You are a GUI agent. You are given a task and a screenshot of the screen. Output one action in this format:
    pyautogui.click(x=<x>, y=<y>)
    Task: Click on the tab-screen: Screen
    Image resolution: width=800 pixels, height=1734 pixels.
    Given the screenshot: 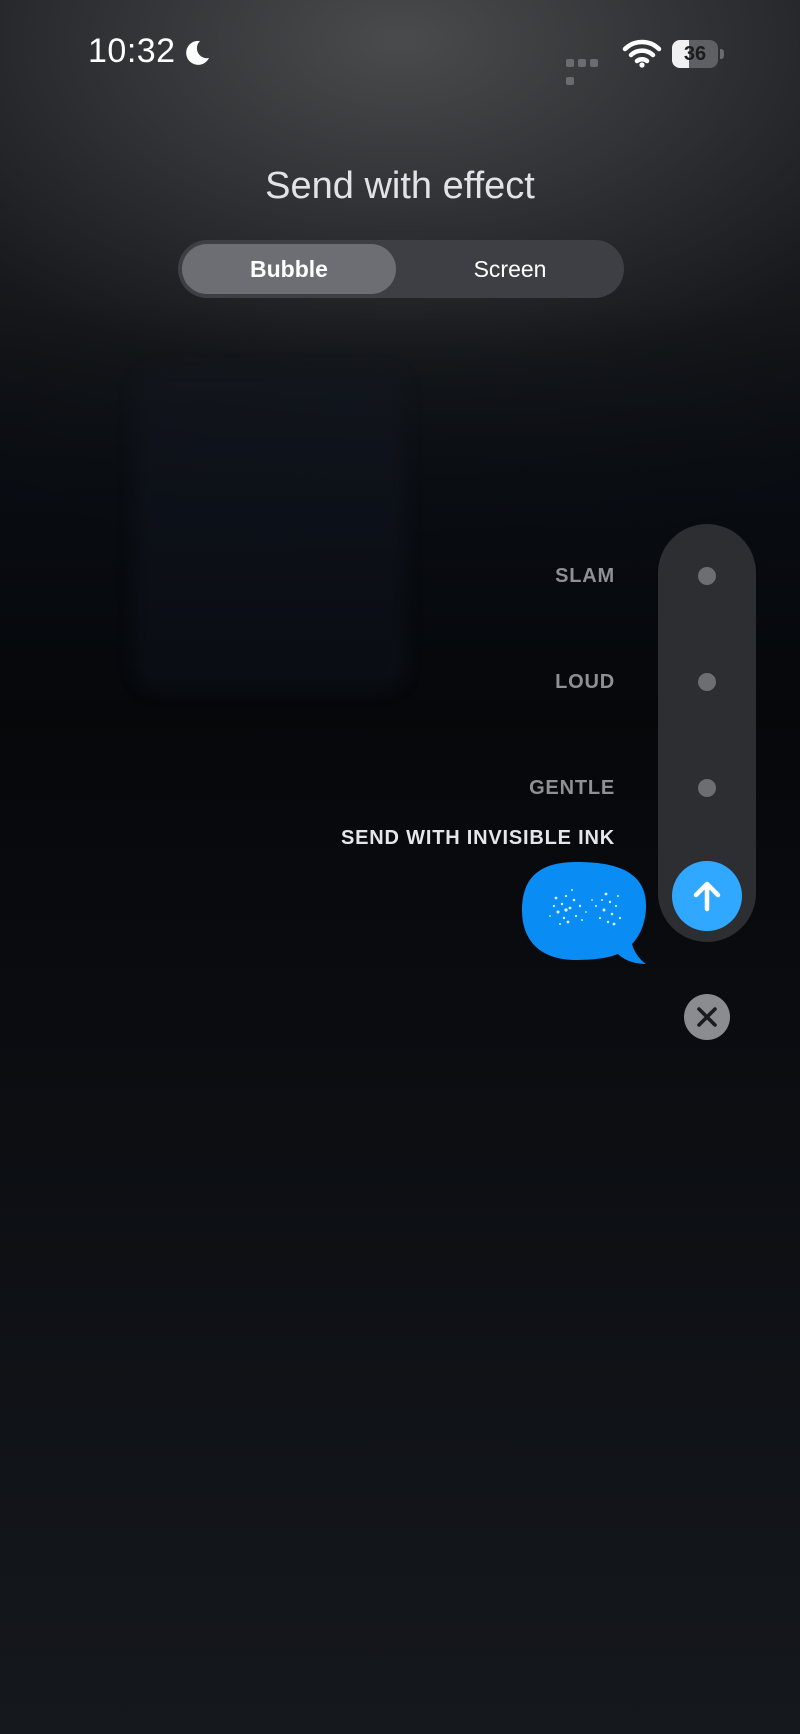 What is the action you would take?
    pyautogui.click(x=510, y=269)
    